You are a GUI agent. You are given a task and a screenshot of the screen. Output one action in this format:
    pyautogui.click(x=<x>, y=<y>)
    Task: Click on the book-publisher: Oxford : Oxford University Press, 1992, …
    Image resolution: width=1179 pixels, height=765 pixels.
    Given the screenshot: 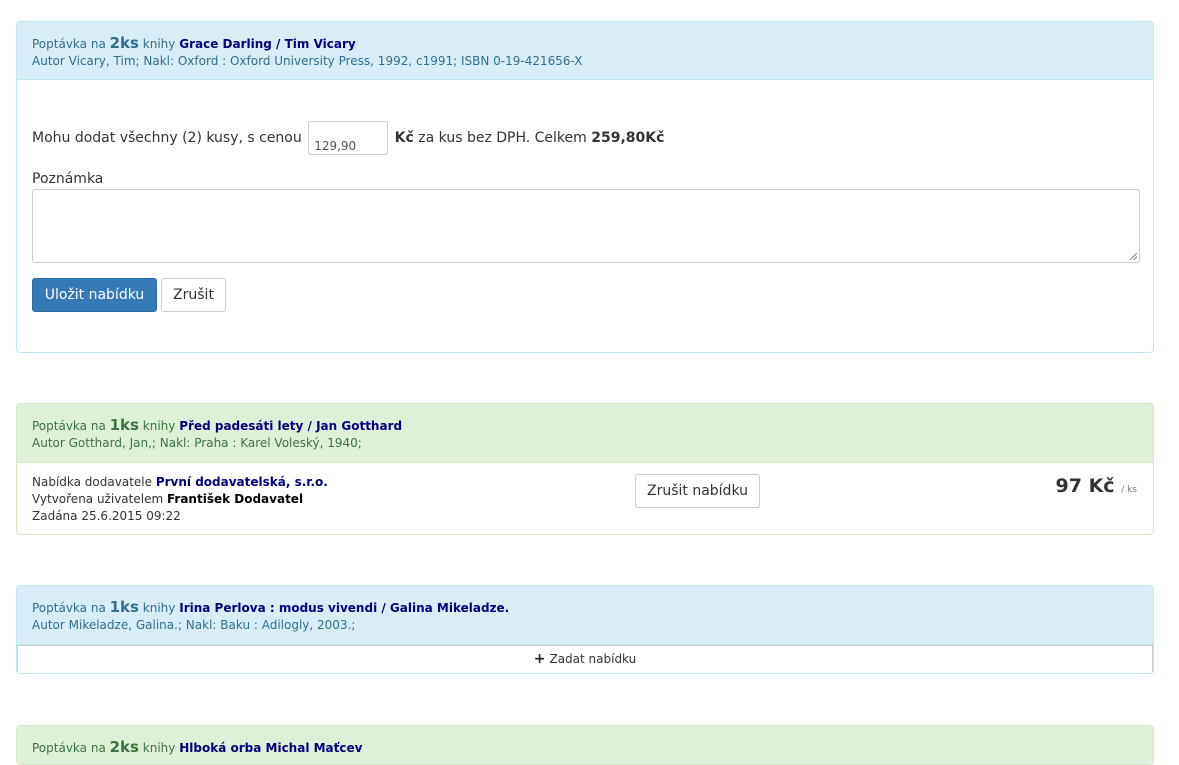 What is the action you would take?
    pyautogui.click(x=380, y=61)
    